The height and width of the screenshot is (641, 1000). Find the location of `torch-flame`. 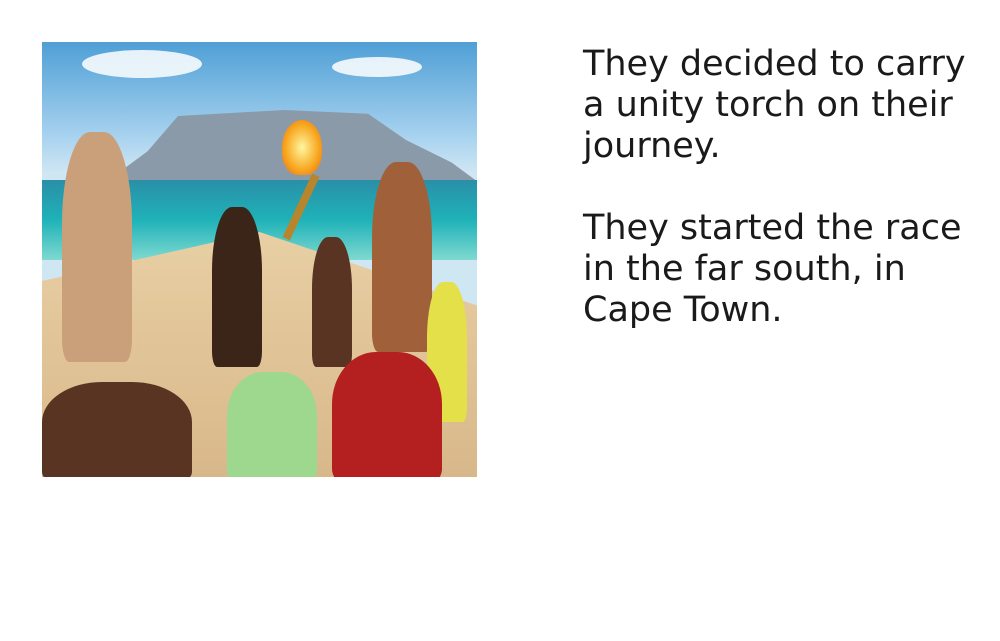

torch-flame is located at coordinates (302, 147).